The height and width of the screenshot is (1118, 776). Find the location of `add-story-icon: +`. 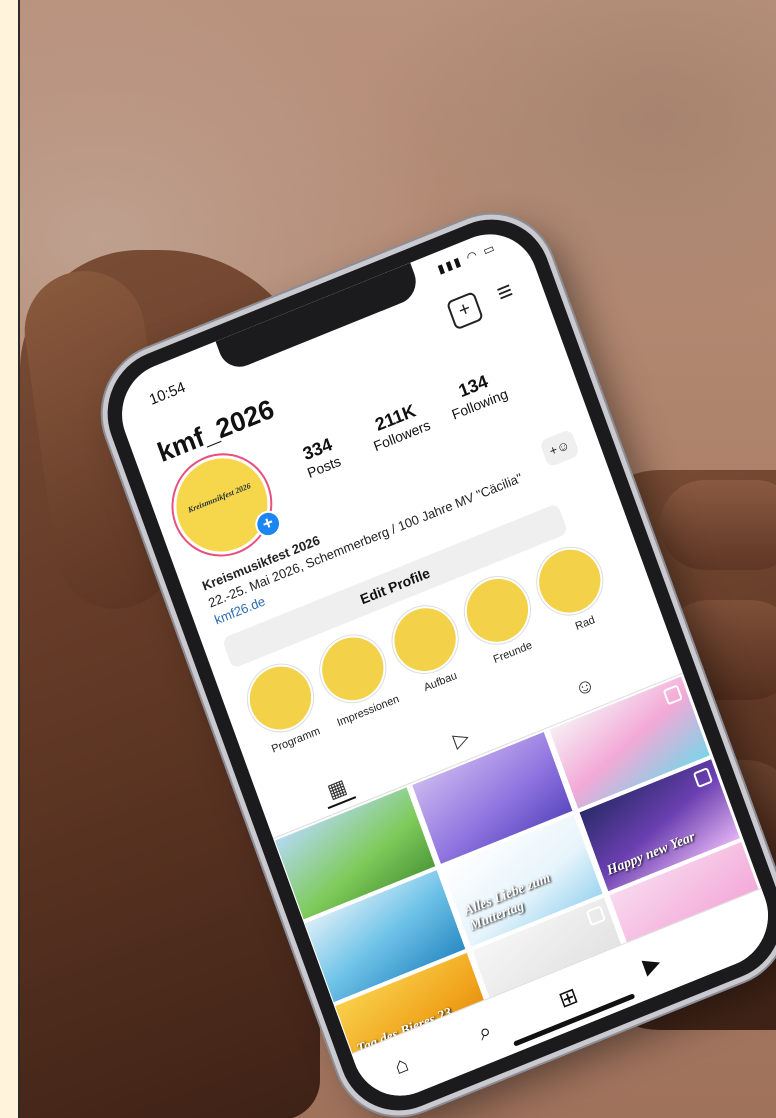

add-story-icon: + is located at coordinates (268, 524).